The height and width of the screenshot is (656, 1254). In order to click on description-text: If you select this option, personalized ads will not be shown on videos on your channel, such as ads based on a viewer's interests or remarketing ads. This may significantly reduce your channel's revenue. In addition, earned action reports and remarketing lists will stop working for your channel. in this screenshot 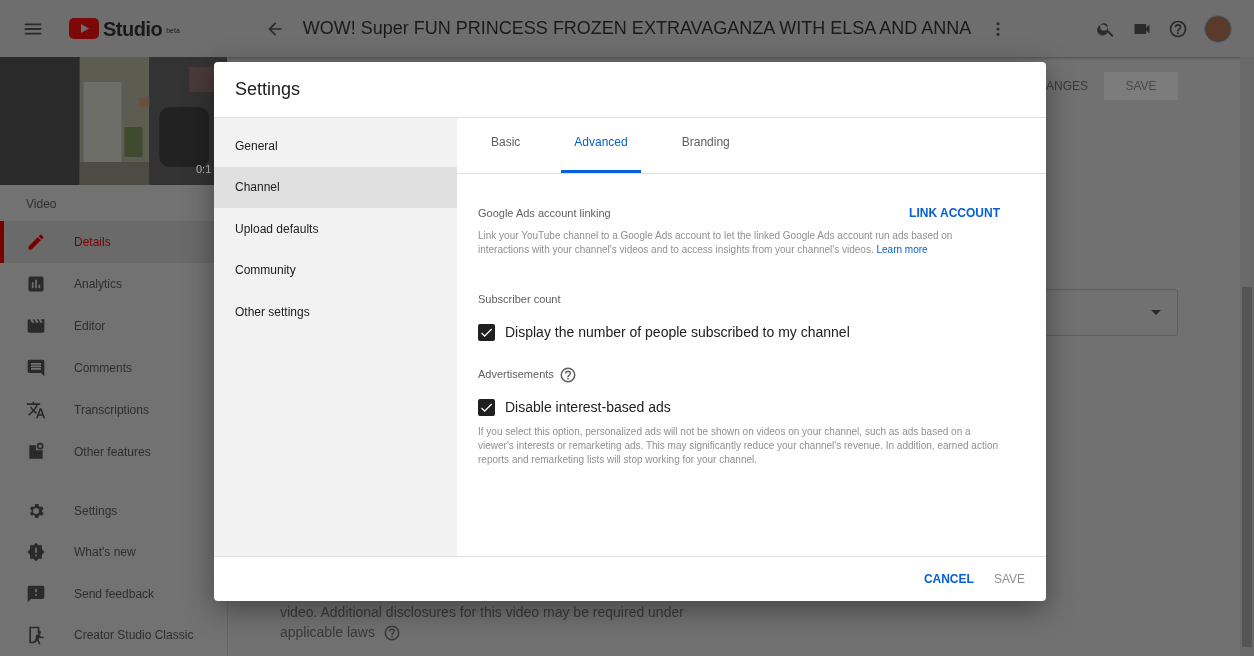, I will do `click(738, 445)`.